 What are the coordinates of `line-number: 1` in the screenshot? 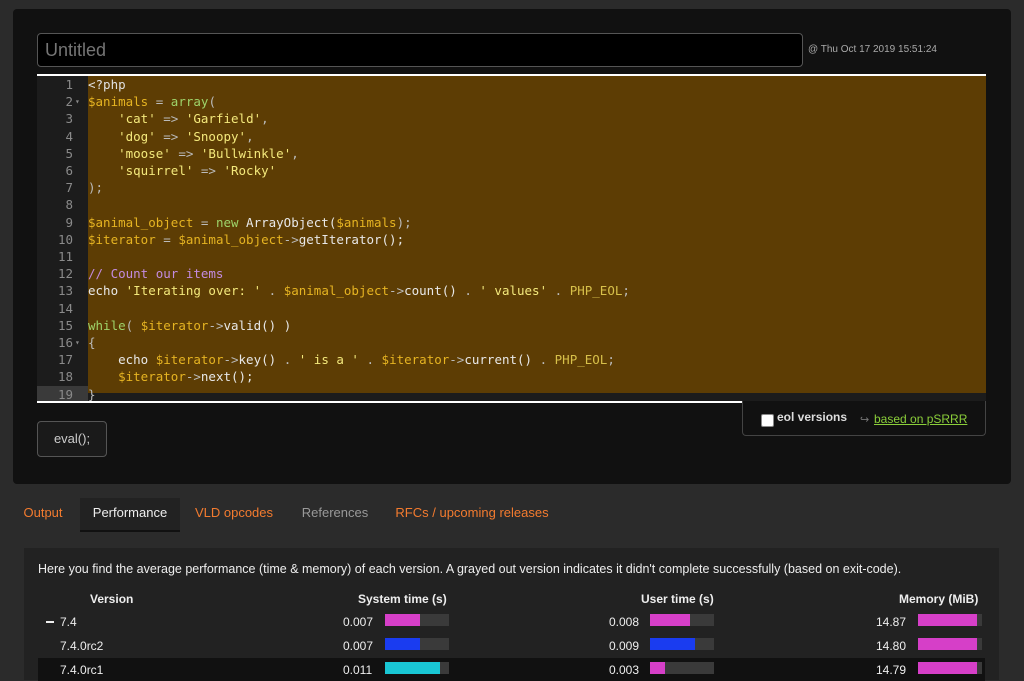 It's located at (69, 84).